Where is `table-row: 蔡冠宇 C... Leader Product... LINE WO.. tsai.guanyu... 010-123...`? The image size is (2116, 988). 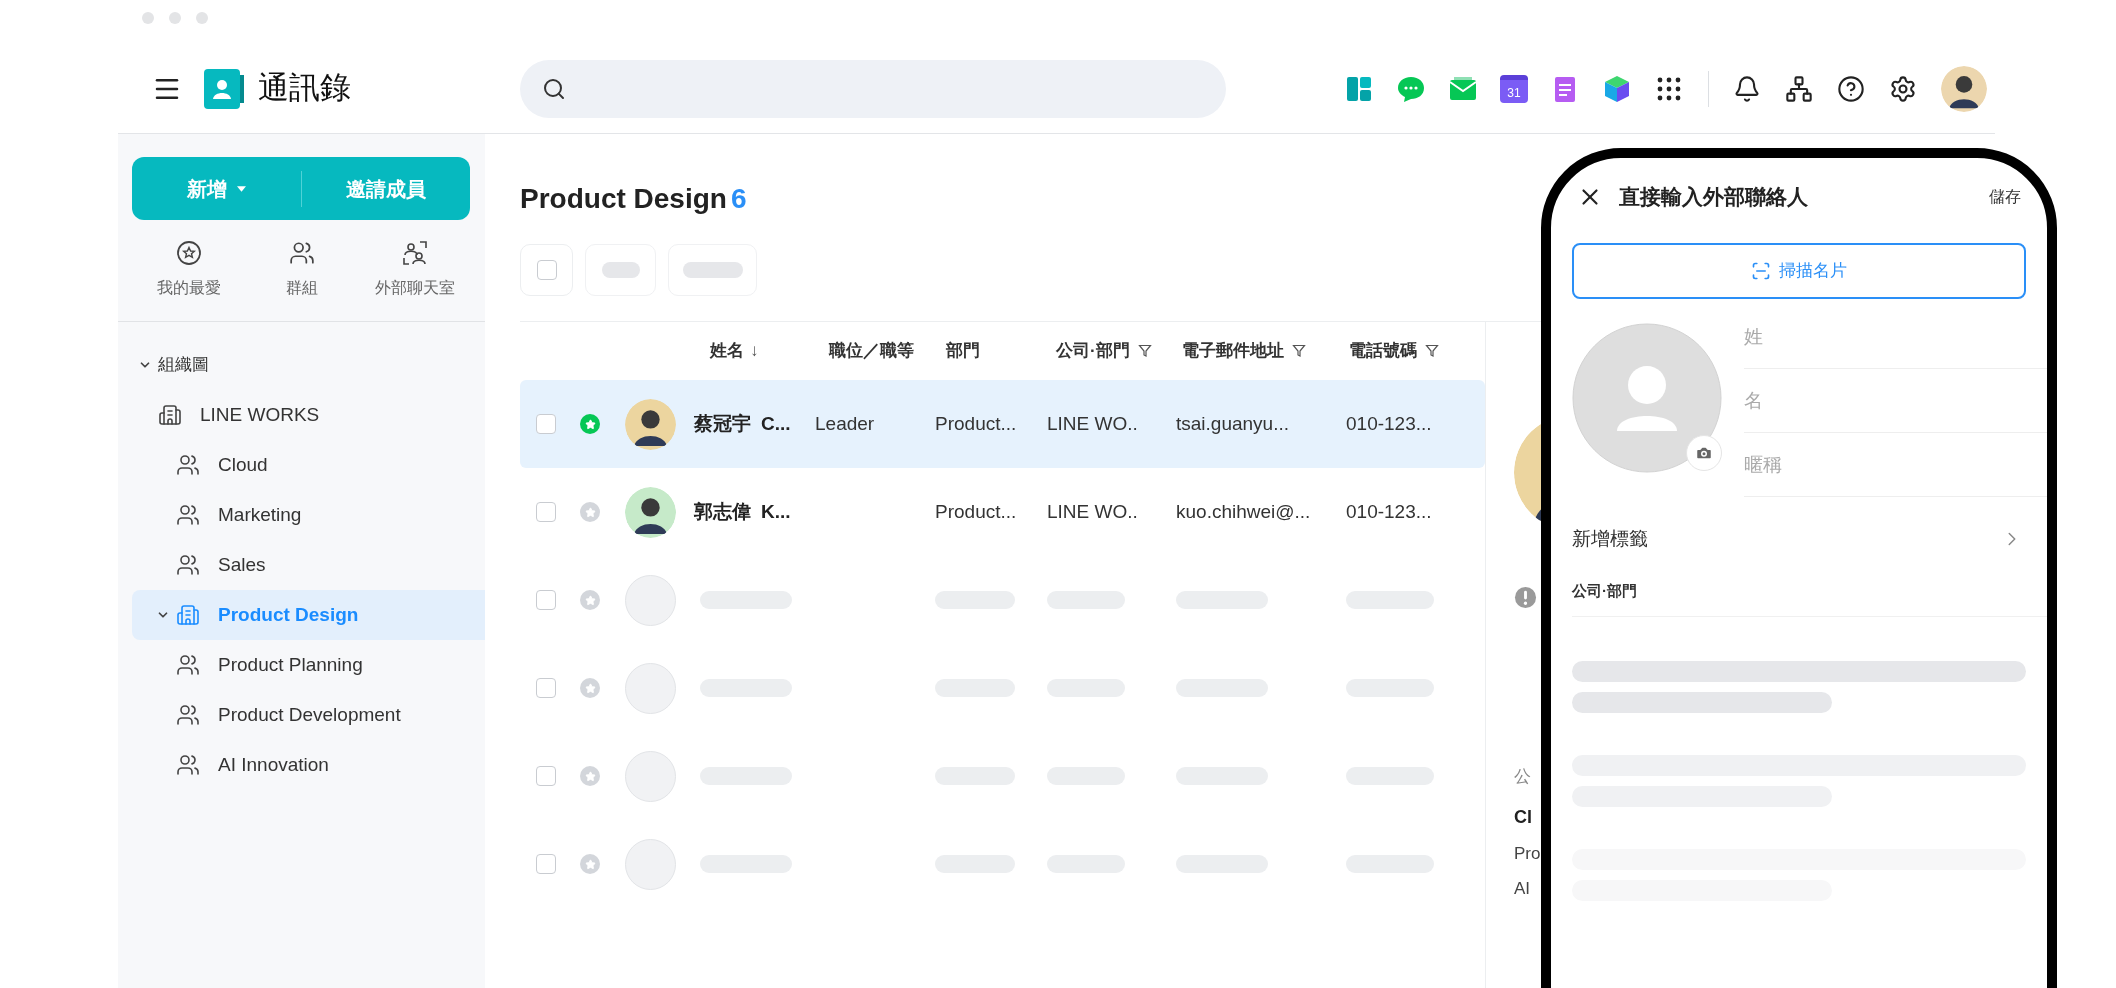
table-row: 蔡冠宇 C... Leader Product... LINE WO.. tsai.guanyu... 010-123... is located at coordinates (1002, 424).